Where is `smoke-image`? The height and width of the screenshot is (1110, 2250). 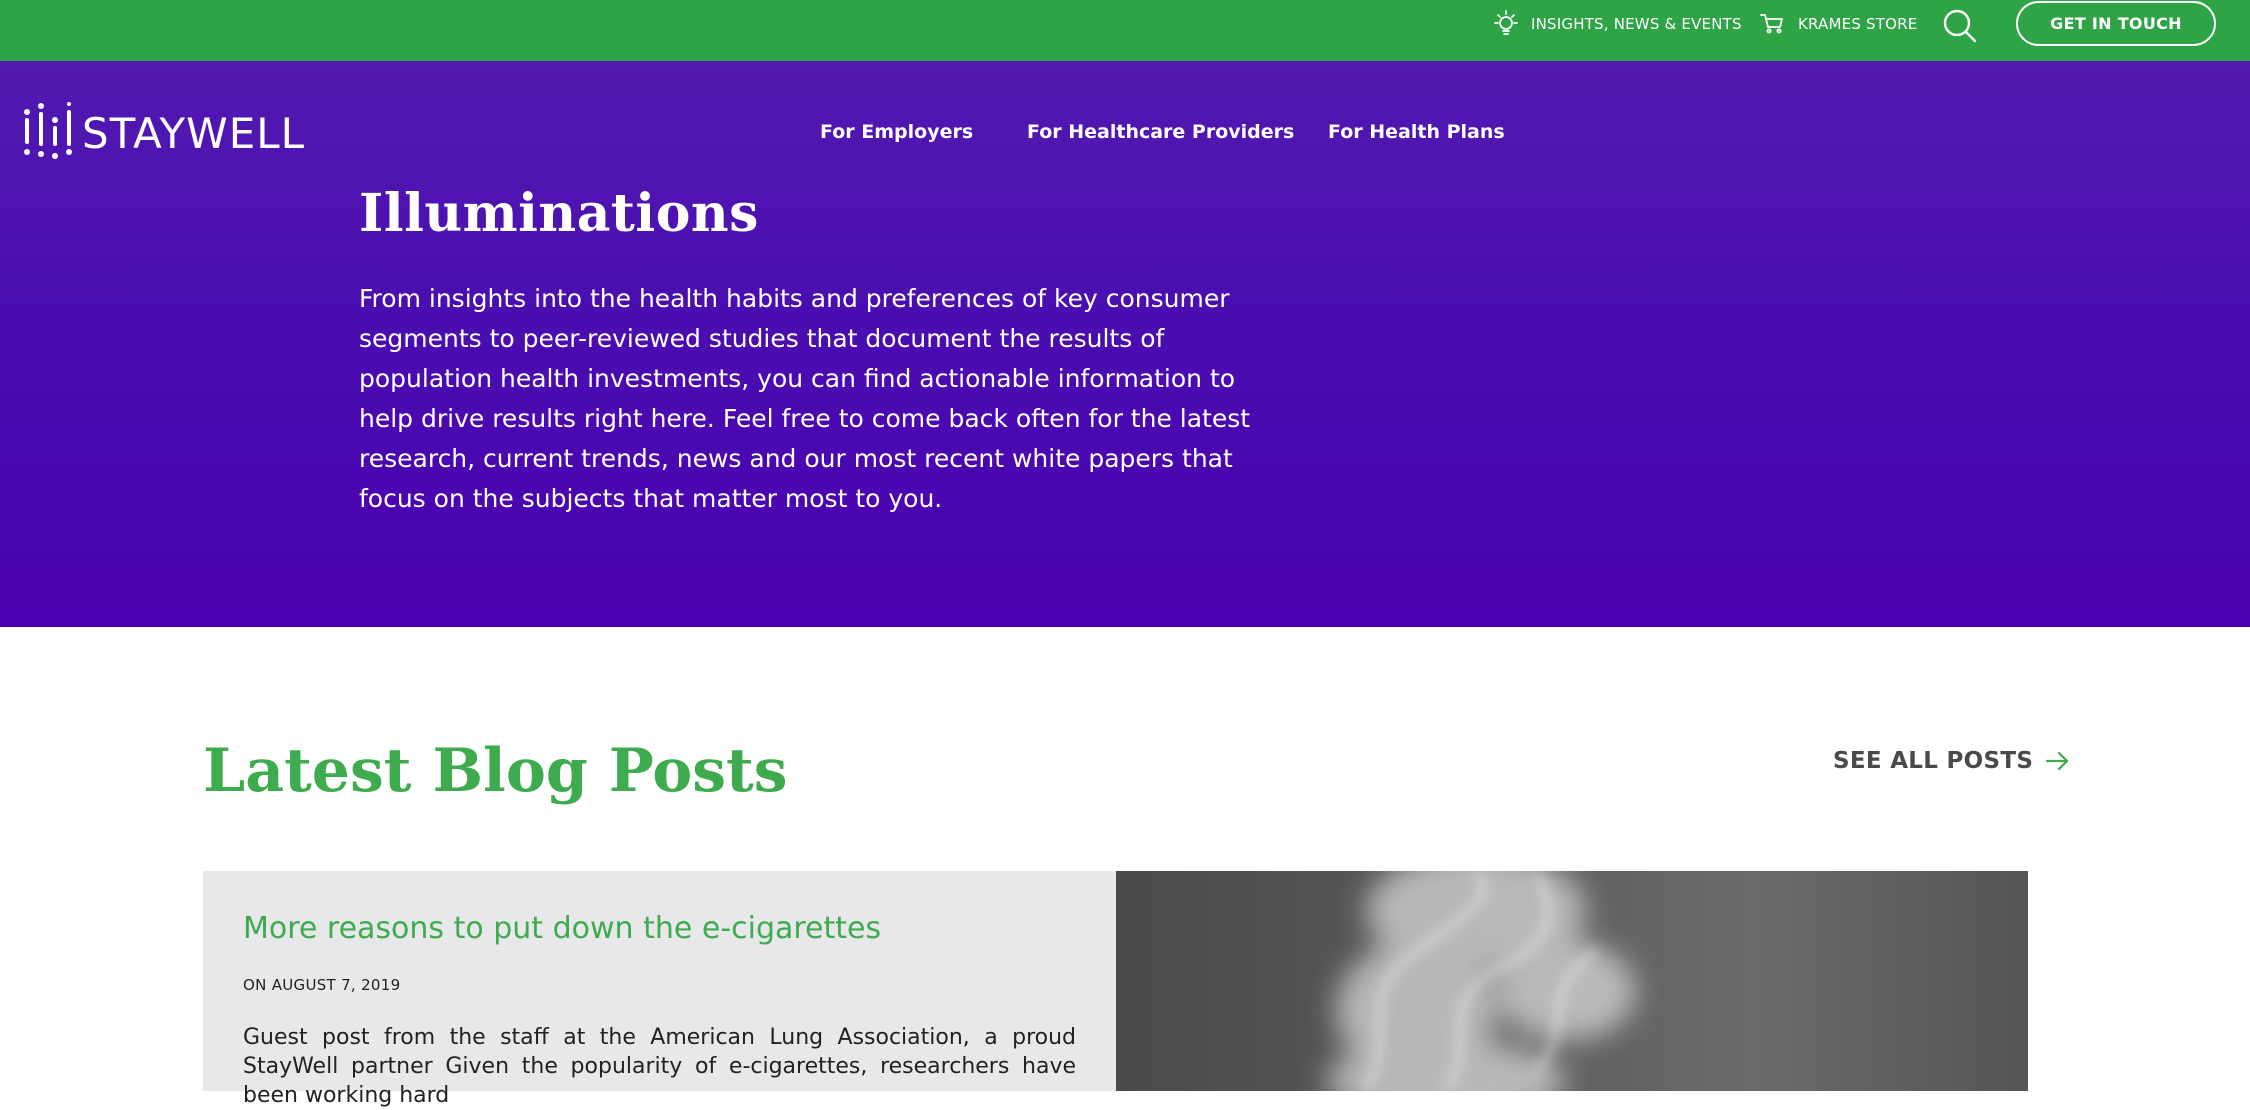
smoke-image is located at coordinates (1481, 981).